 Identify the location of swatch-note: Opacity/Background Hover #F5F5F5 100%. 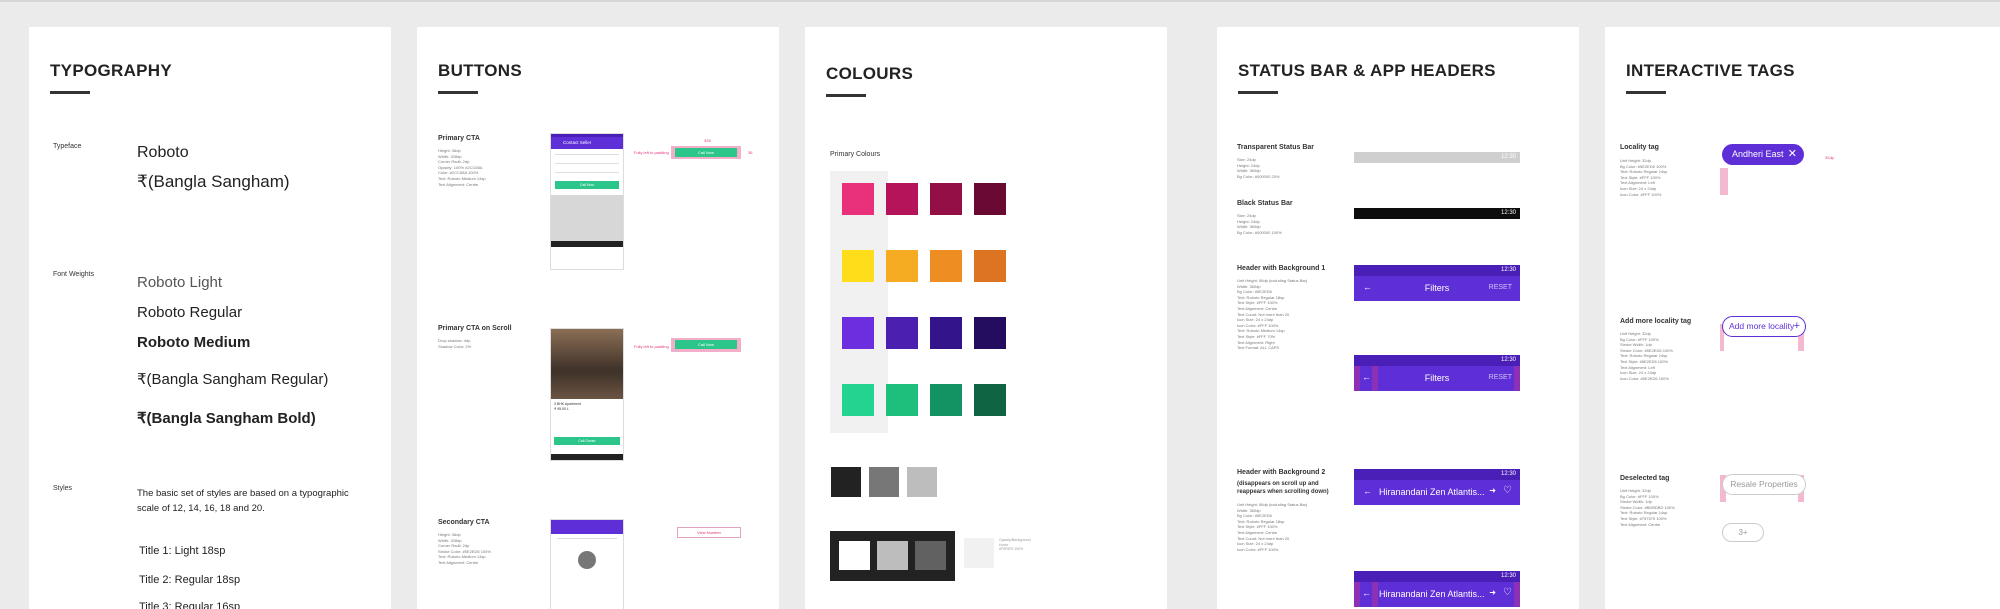
(1015, 544).